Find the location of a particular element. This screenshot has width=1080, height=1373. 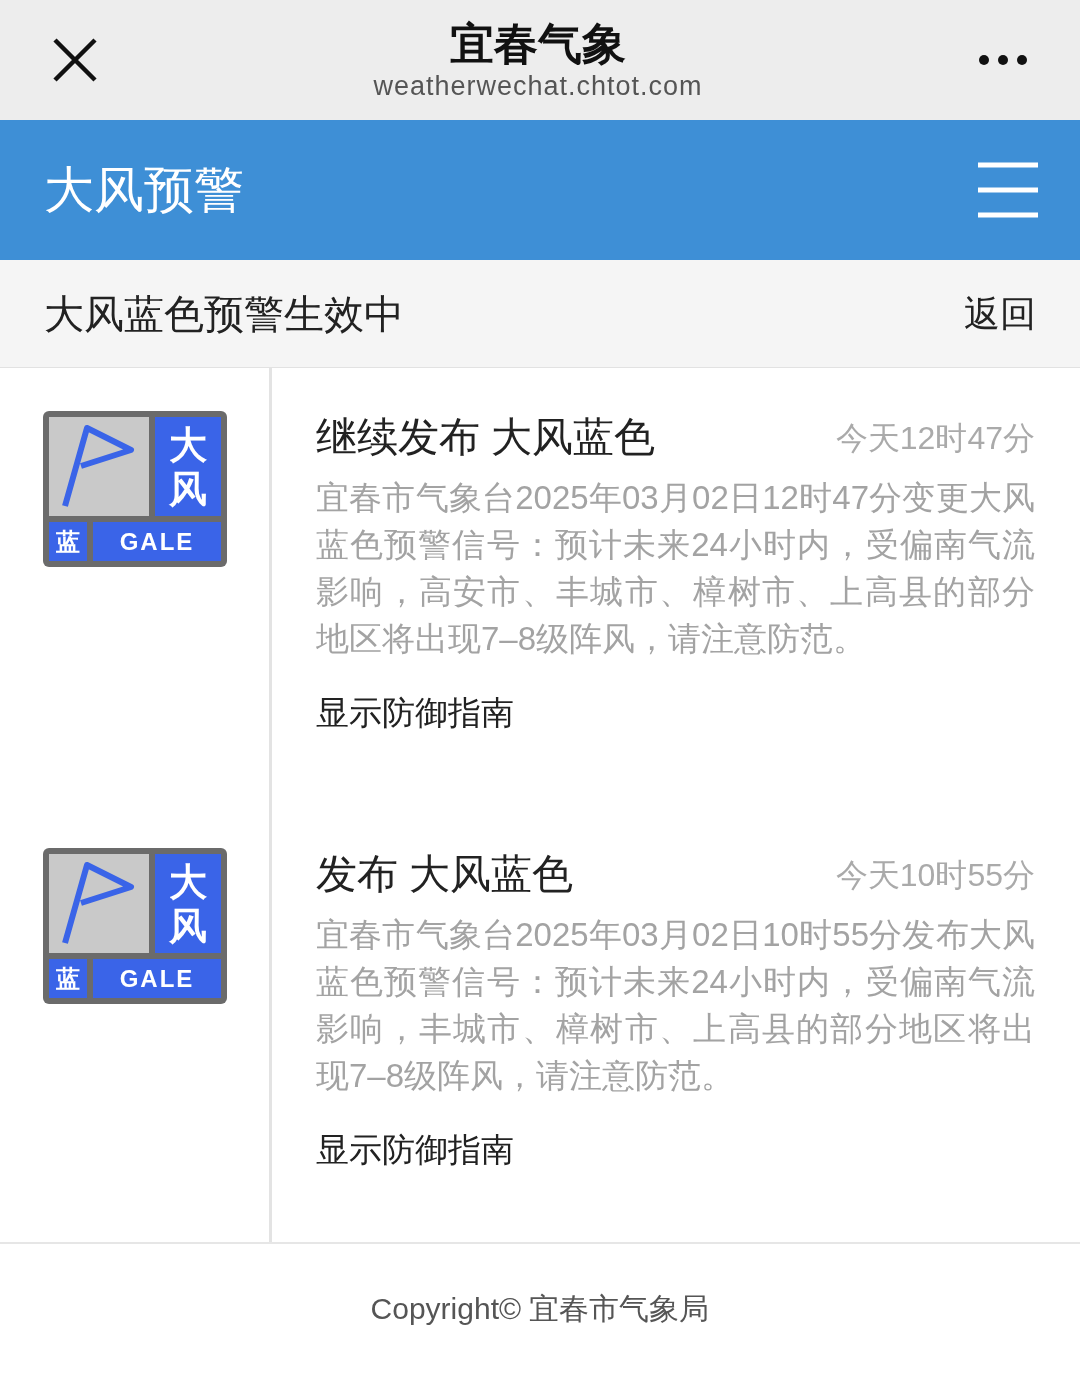

more-icon is located at coordinates (1003, 60).